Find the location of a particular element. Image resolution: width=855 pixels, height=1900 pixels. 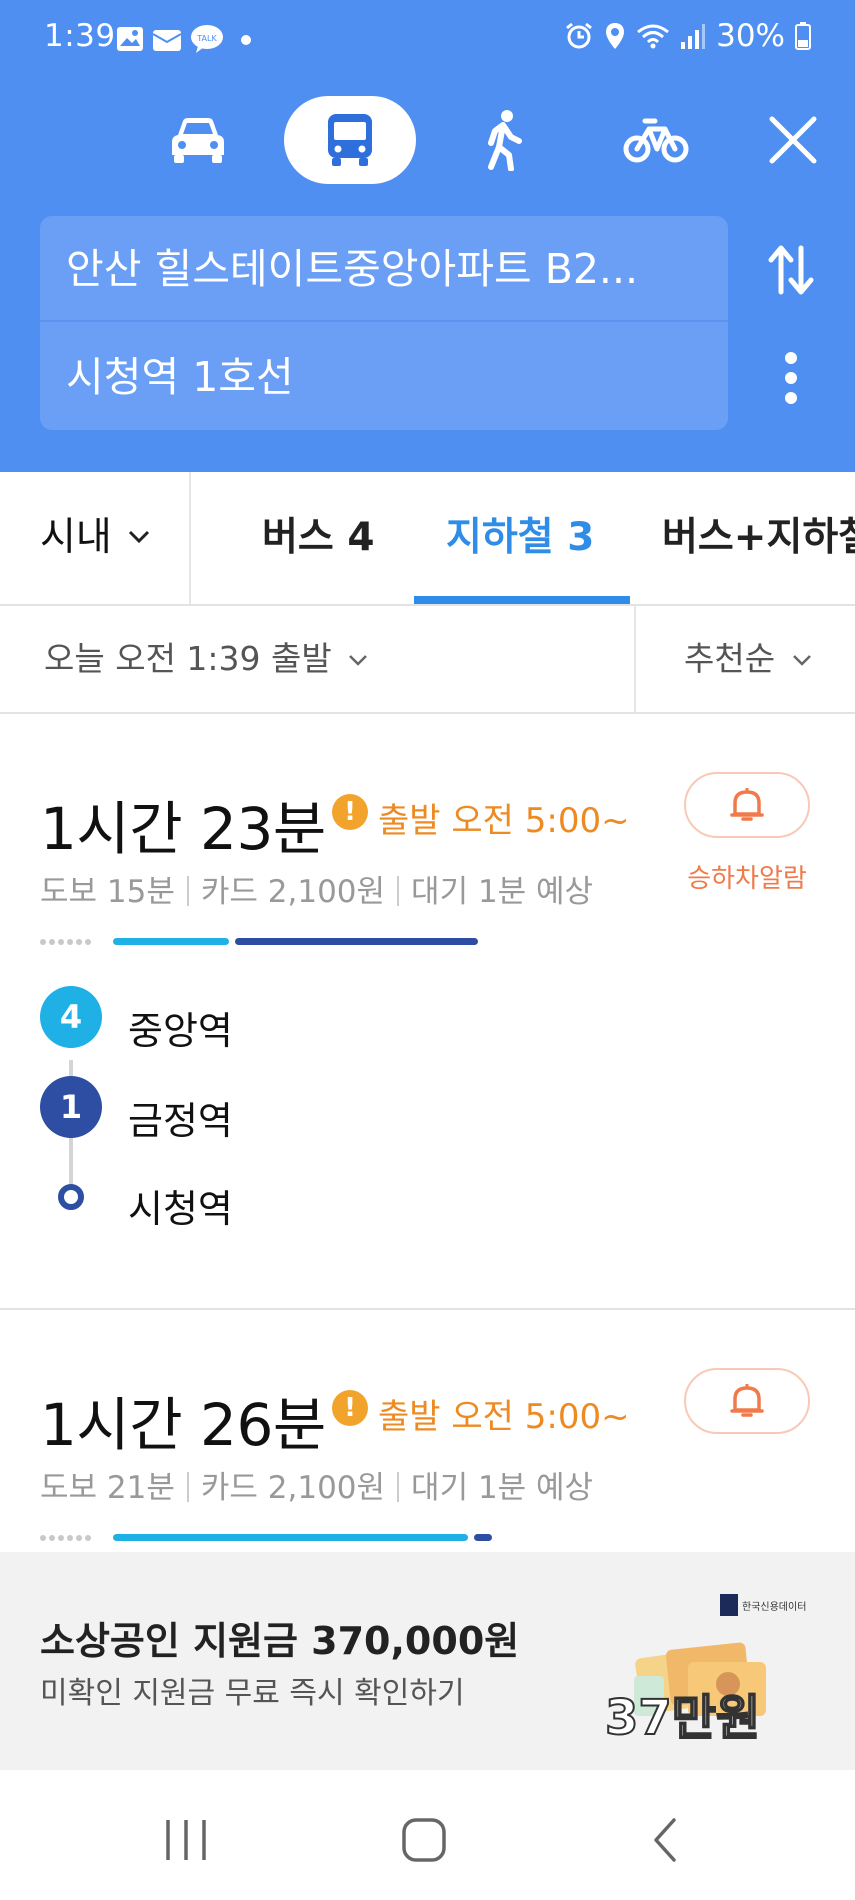

ad-brand: 한국신용데이터 is located at coordinates (774, 1607).